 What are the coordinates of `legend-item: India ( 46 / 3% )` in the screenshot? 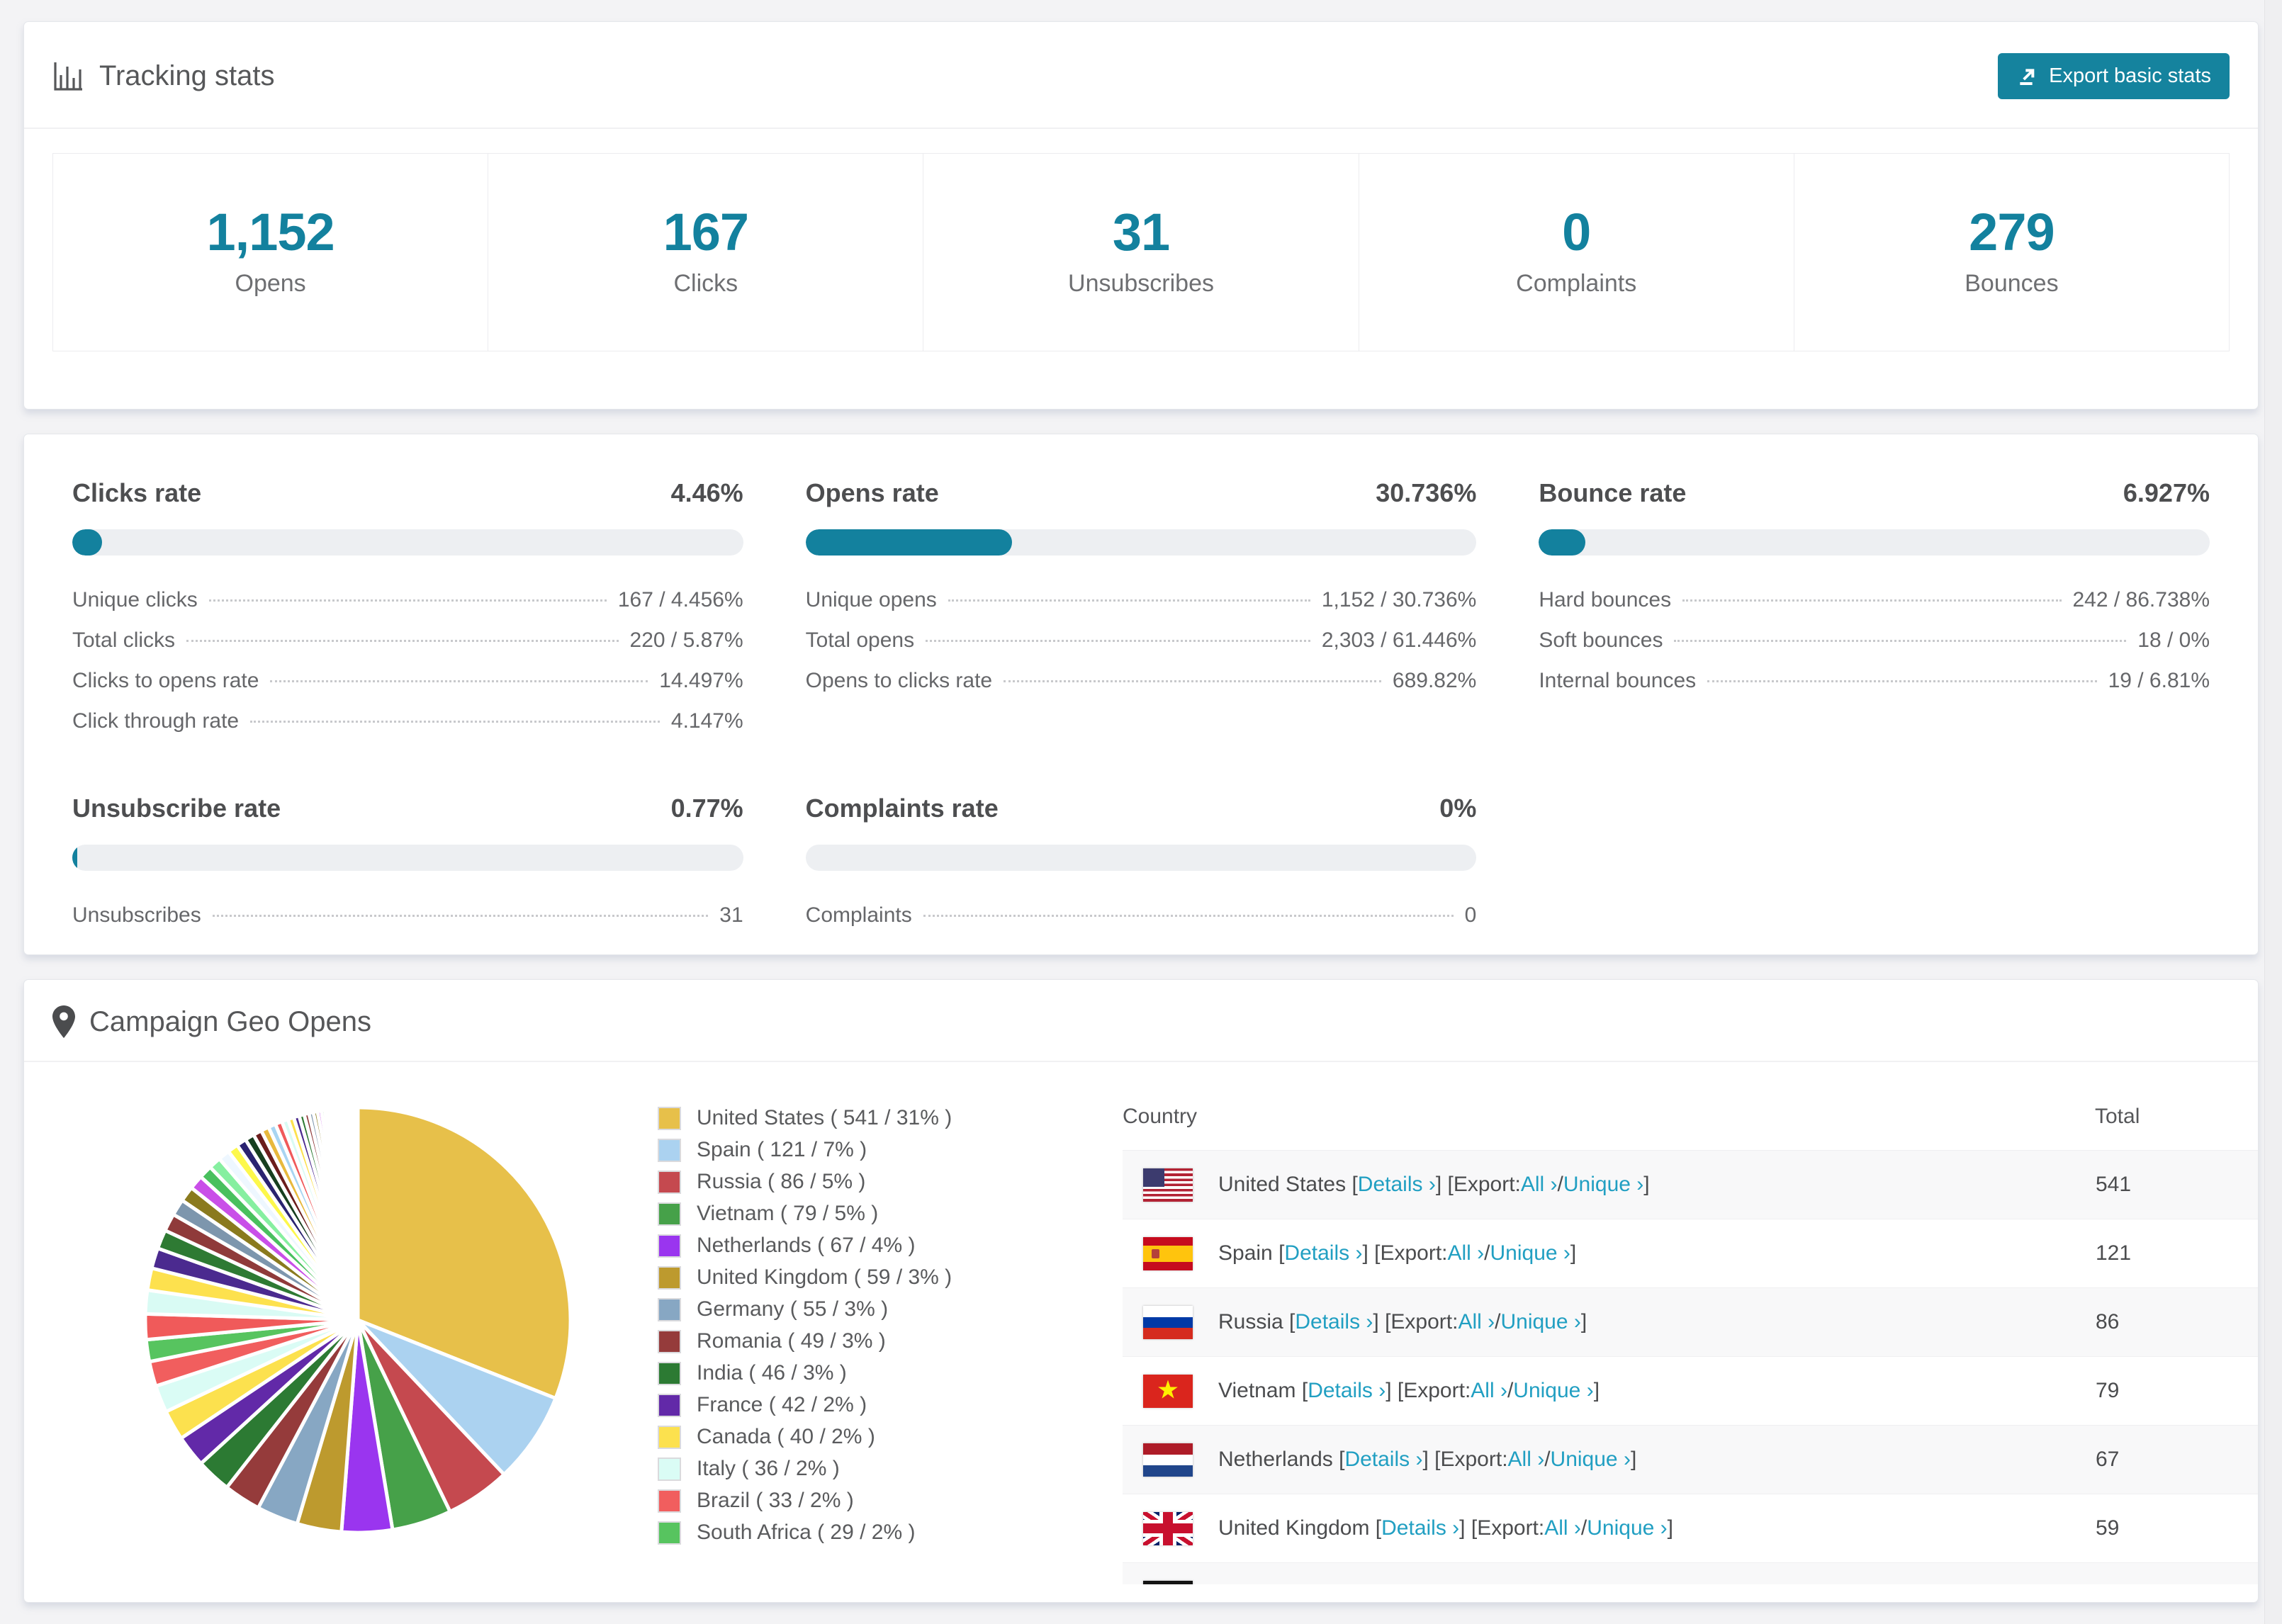 It's located at (890, 1373).